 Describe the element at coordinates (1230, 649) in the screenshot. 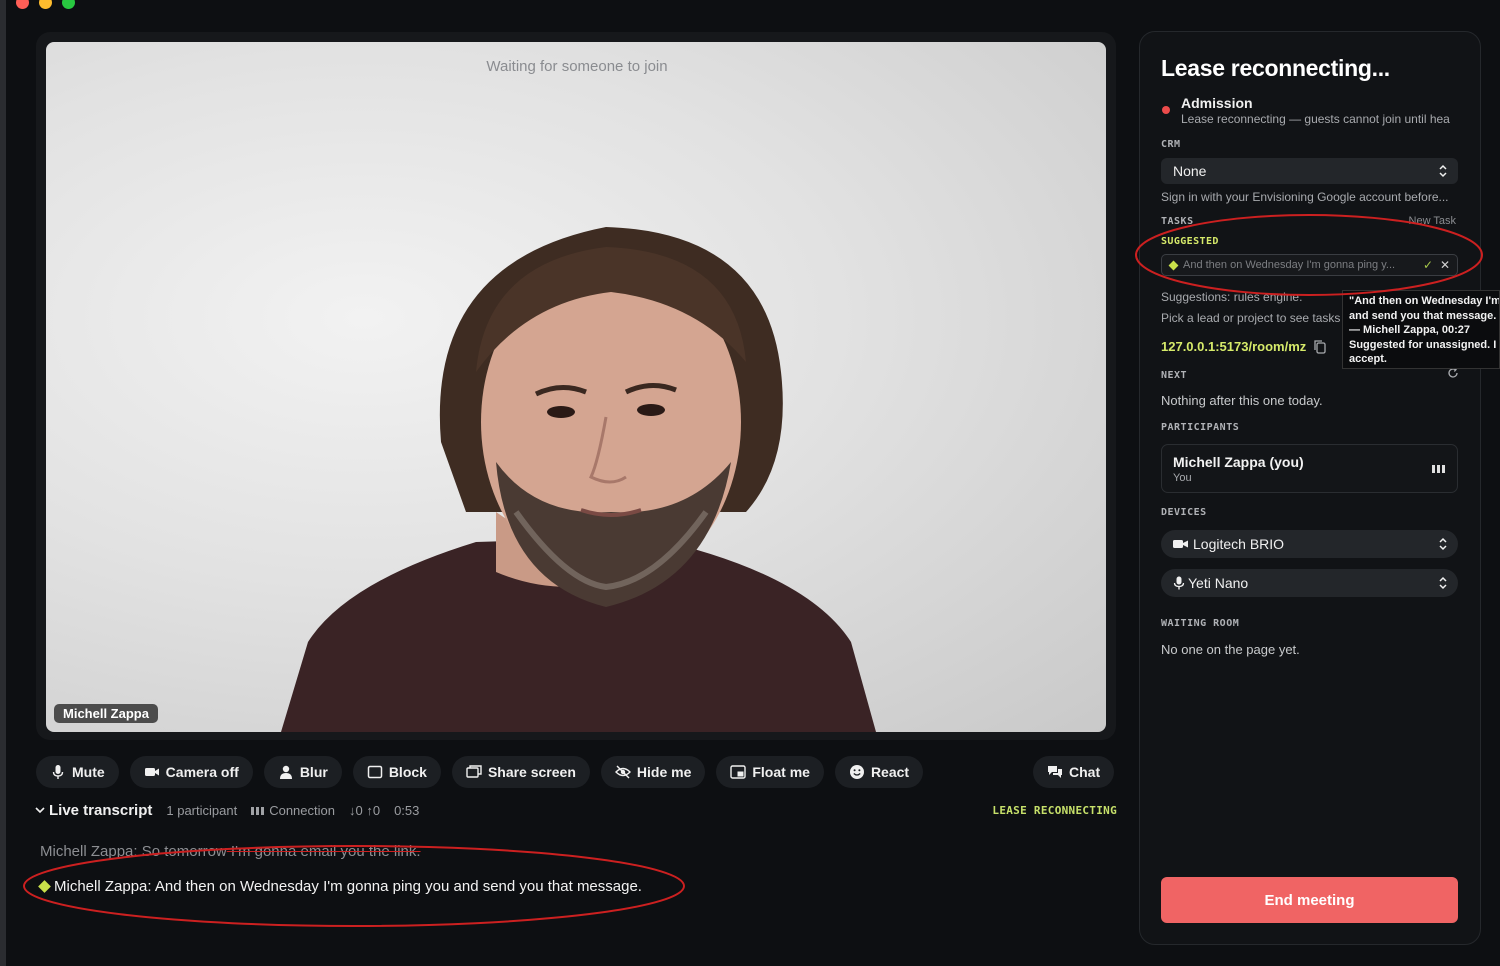

I see `waiting-room-text: No one on the page yet.` at that location.